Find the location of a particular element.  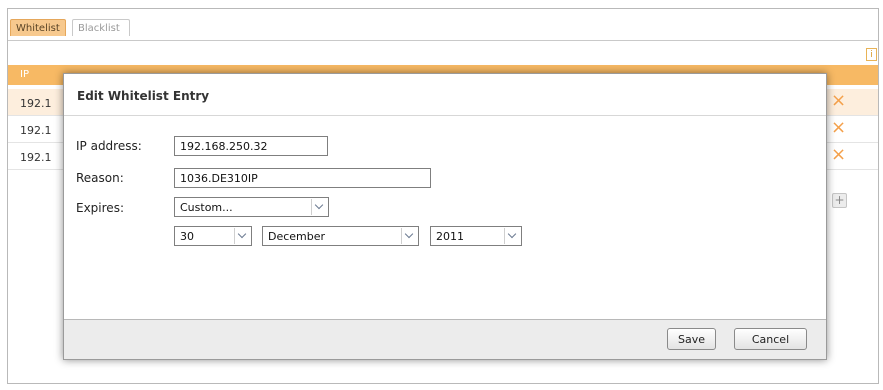

cancel-button: Cancel is located at coordinates (770, 339).